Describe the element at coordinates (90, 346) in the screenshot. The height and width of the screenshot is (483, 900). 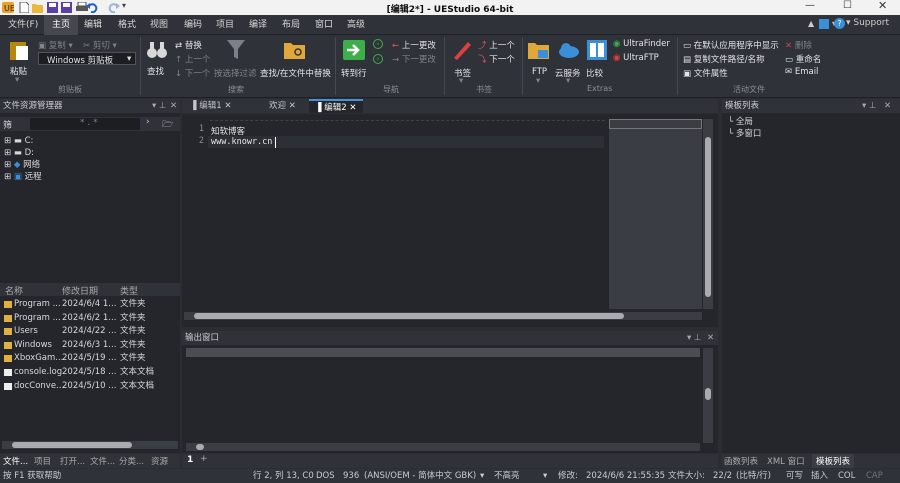
I see `table-row: Windows 2024/6/3 1... 文件夹` at that location.